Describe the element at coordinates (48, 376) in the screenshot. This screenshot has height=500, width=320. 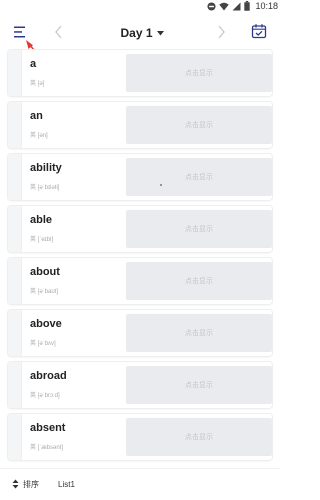
I see `word-text: abroad` at that location.